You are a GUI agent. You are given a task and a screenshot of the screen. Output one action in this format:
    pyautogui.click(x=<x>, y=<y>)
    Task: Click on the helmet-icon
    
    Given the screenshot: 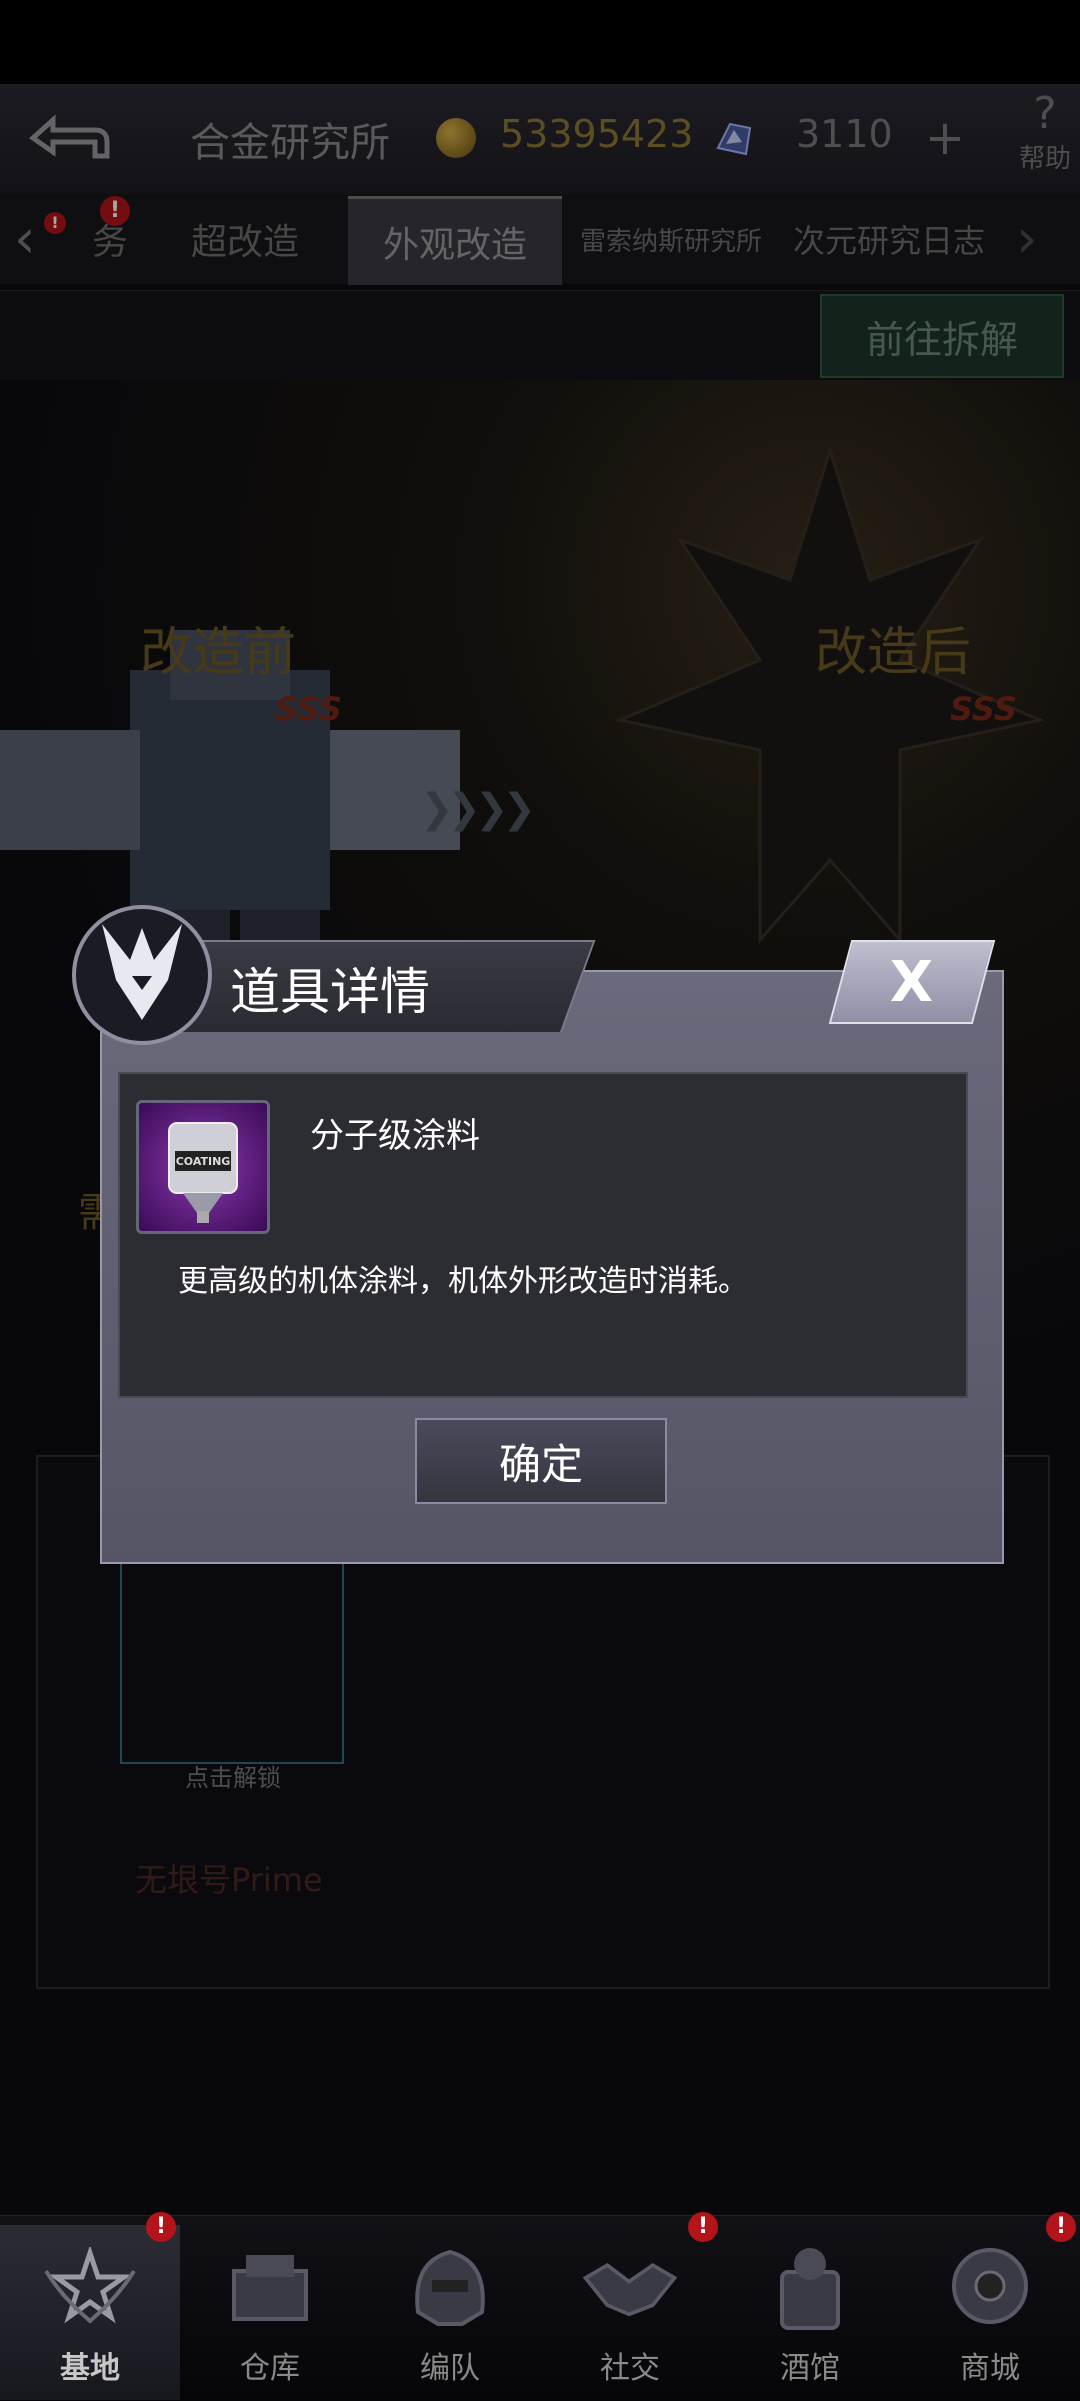 What is the action you would take?
    pyautogui.click(x=450, y=2287)
    